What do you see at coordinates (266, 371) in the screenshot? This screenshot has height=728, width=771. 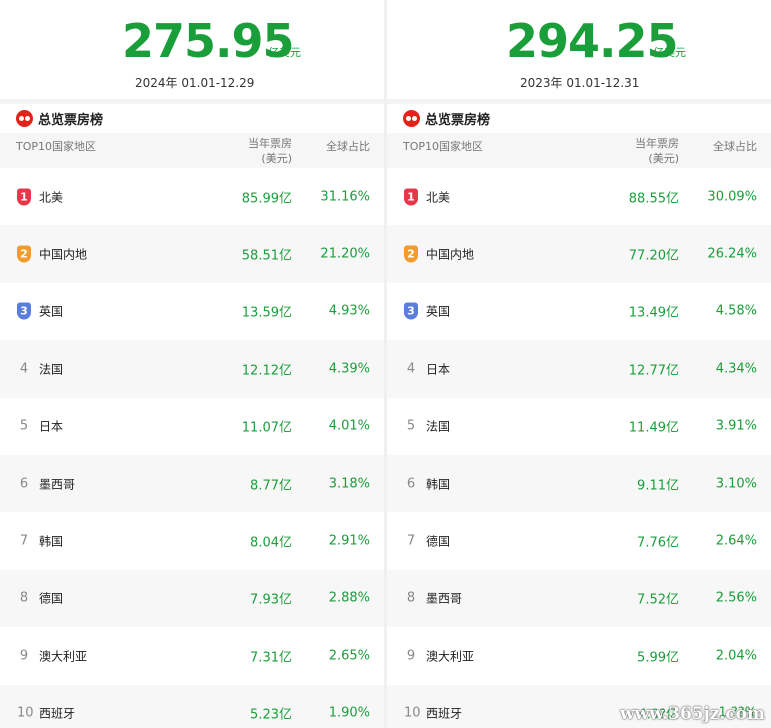 I see `box-office-value: 12.12亿` at bounding box center [266, 371].